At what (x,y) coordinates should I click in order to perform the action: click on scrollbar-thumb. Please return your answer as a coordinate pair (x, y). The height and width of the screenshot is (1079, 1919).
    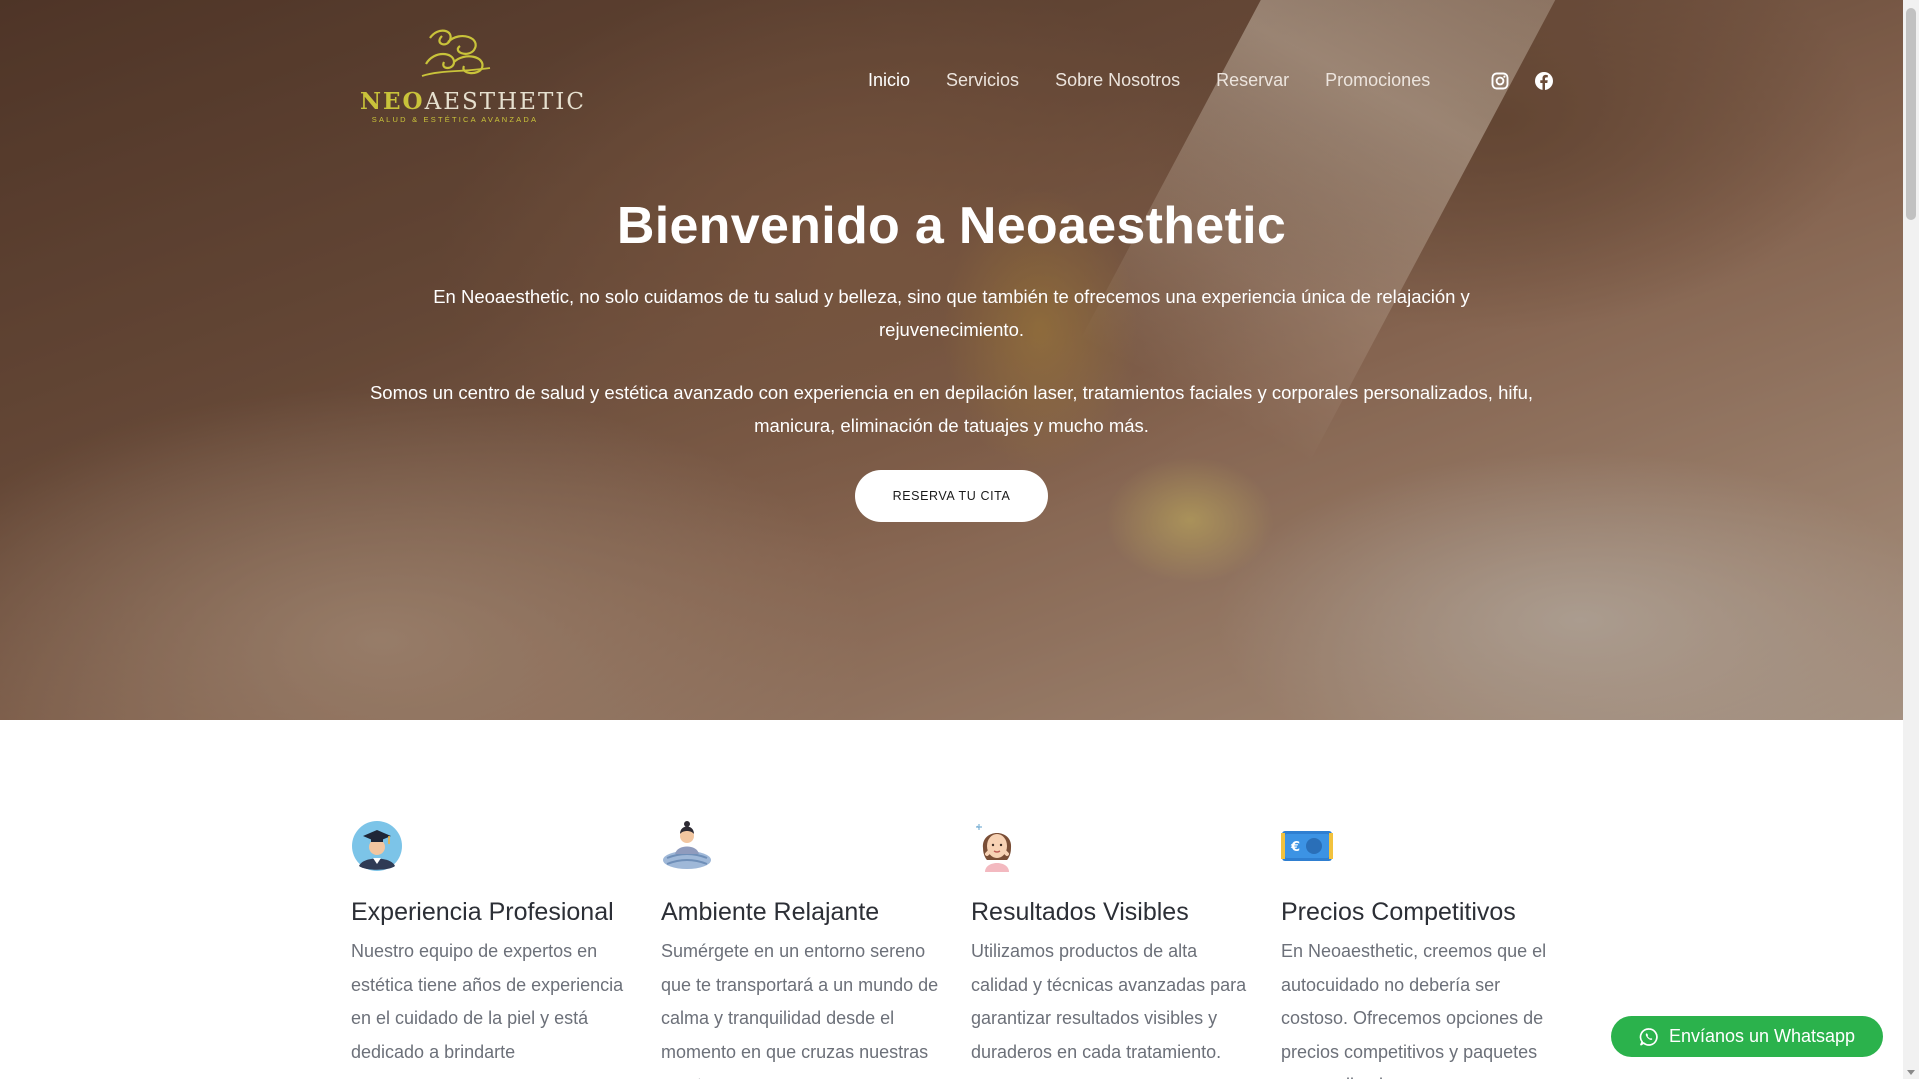
    Looking at the image, I should click on (1911, 114).